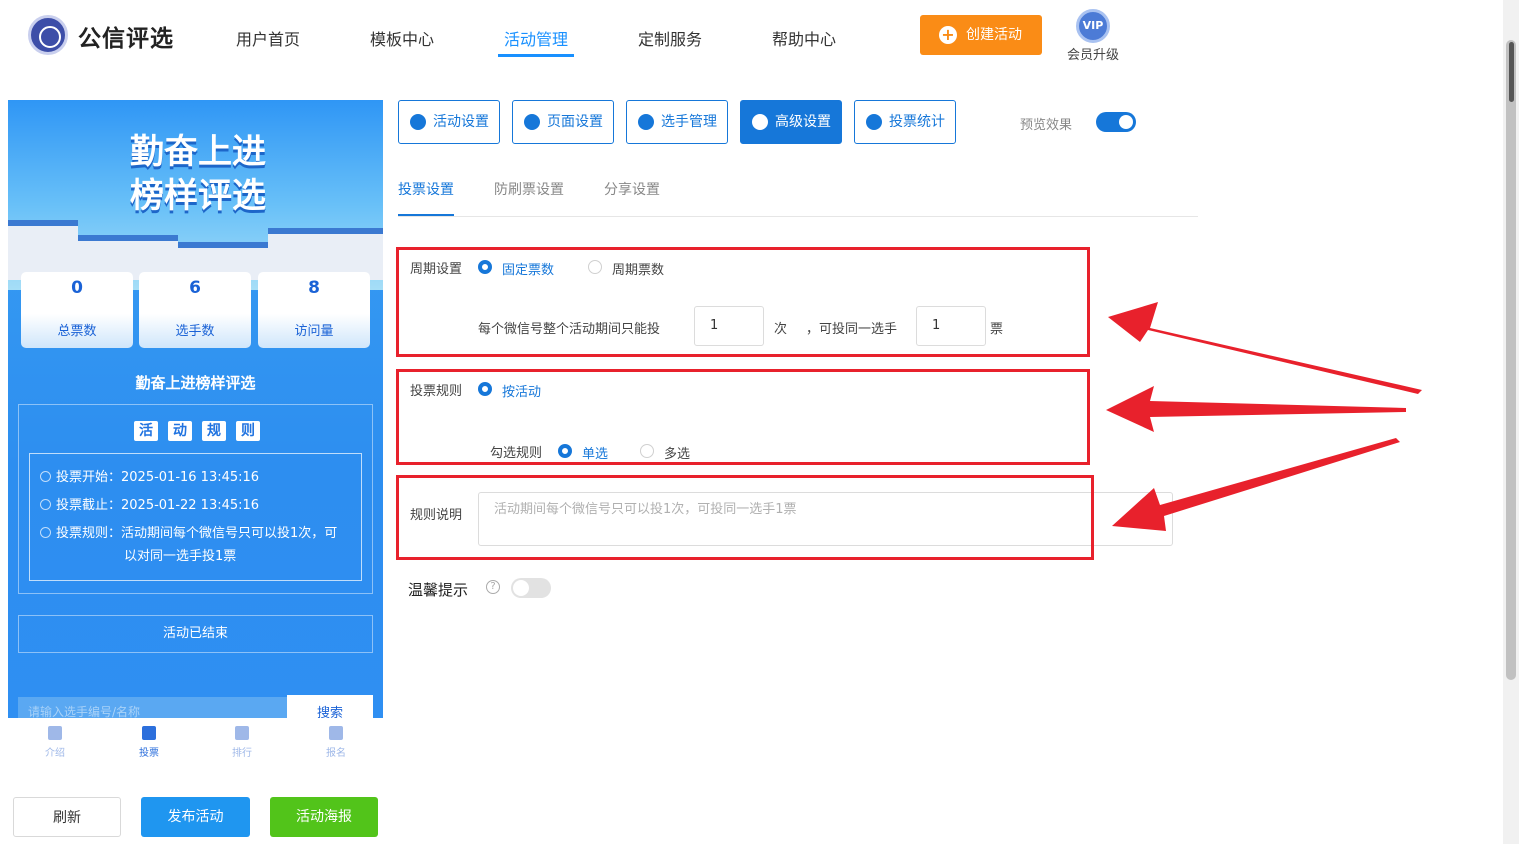 The width and height of the screenshot is (1519, 844). Describe the element at coordinates (1093, 53) in the screenshot. I see `vip-upgrade-link: 会员升级` at that location.